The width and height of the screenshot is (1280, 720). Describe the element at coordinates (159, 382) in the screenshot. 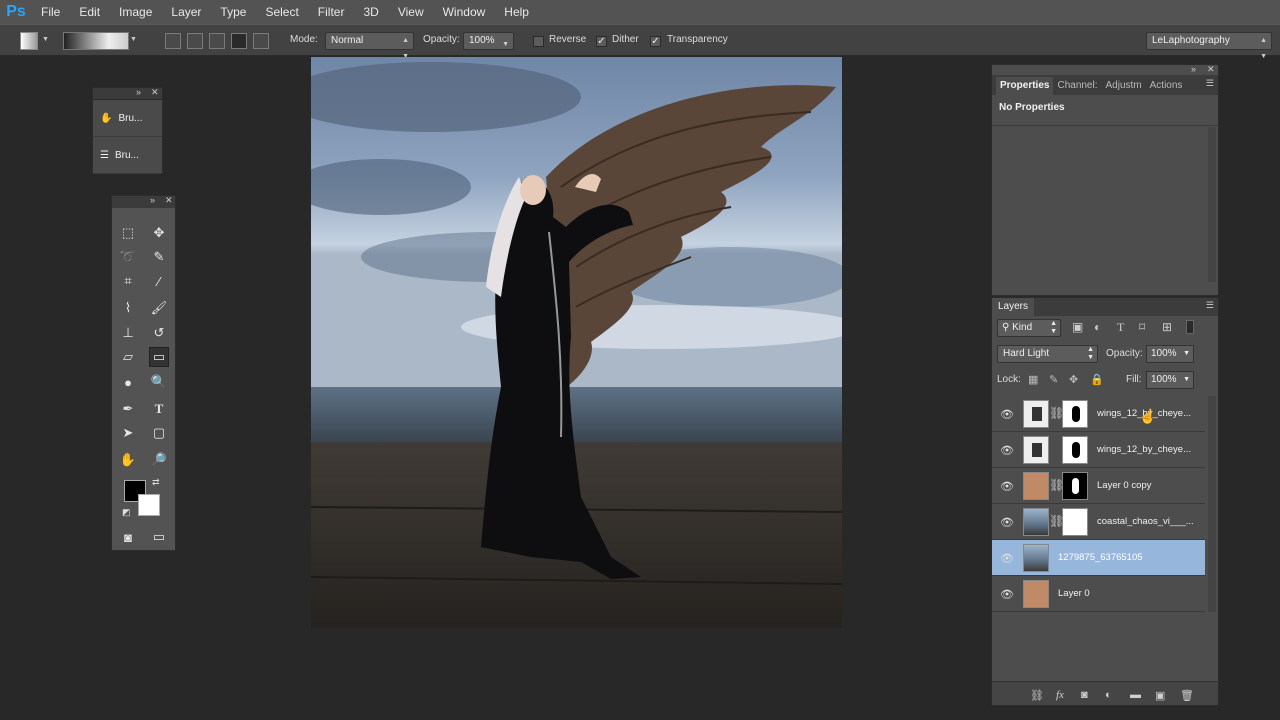

I see `dodge-tool-icon: 🔍` at that location.